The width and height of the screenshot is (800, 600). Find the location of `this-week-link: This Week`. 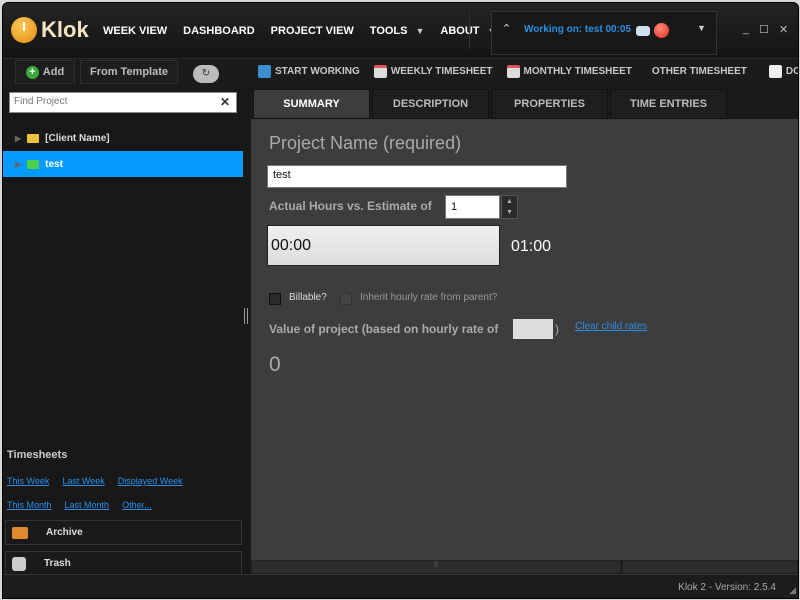

this-week-link: This Week is located at coordinates (28, 481).